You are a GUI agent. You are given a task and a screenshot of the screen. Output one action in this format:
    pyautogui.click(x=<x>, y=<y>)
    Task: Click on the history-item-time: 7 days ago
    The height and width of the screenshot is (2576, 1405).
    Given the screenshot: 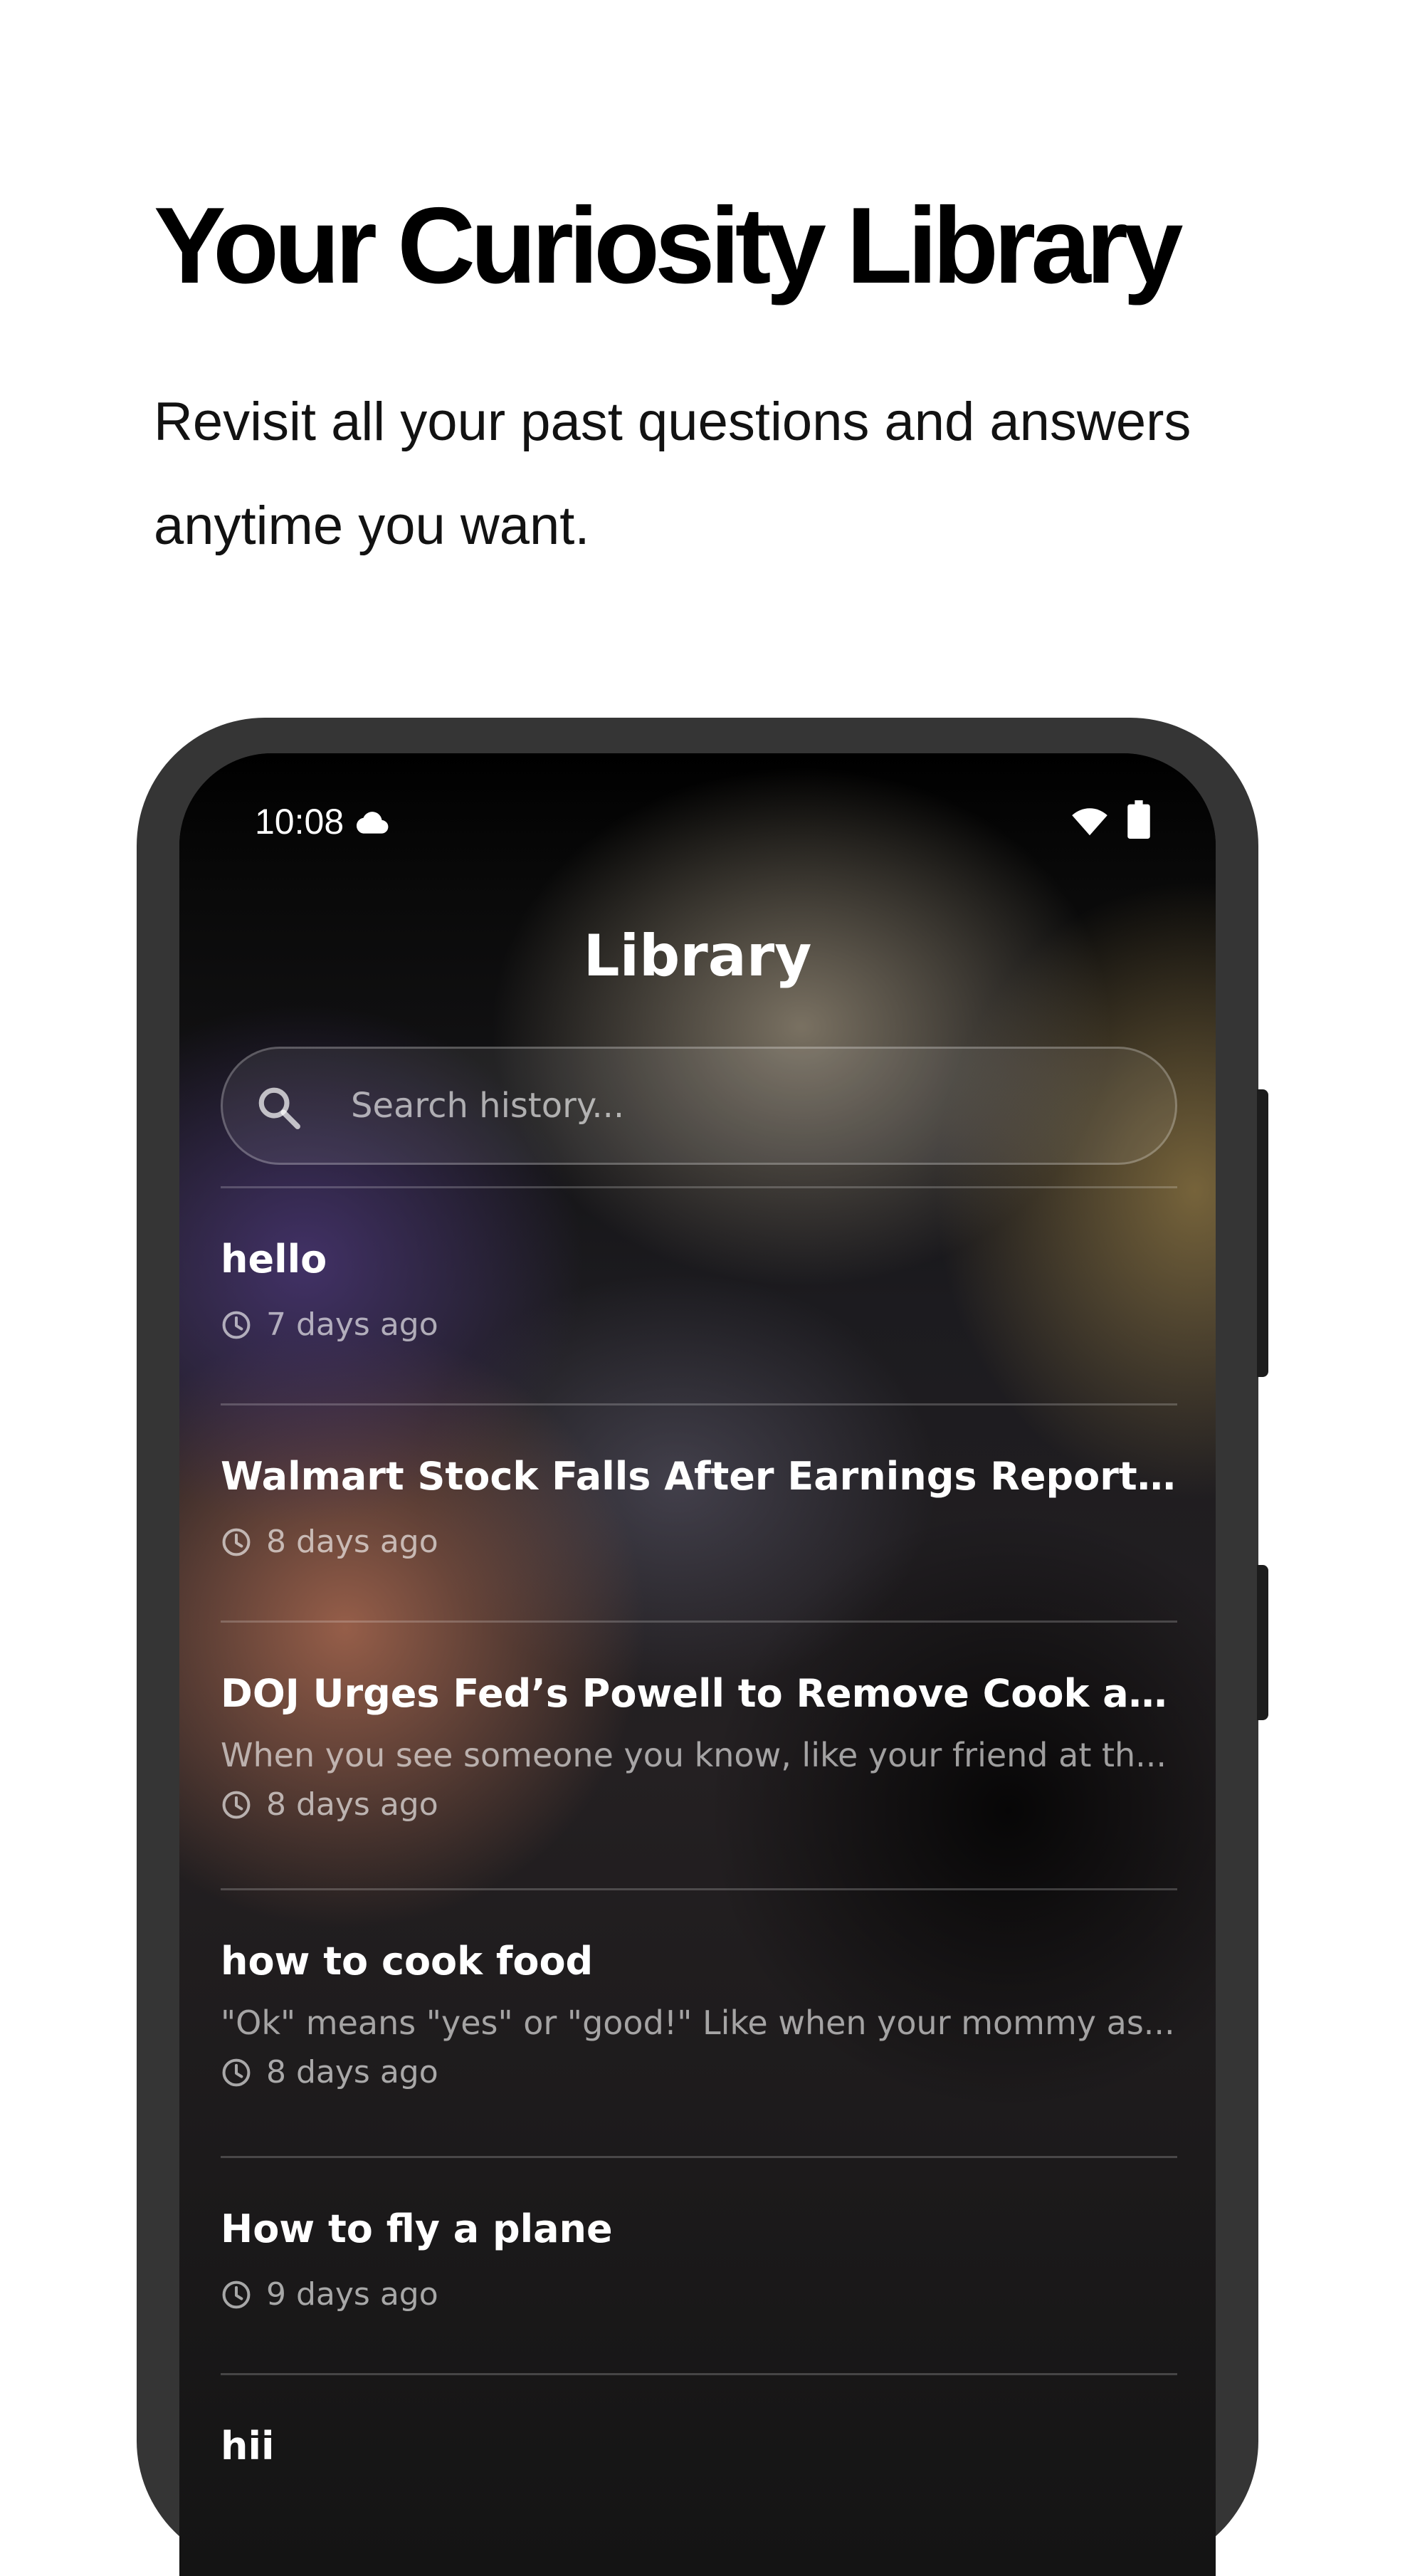 What is the action you would take?
    pyautogui.click(x=352, y=1325)
    